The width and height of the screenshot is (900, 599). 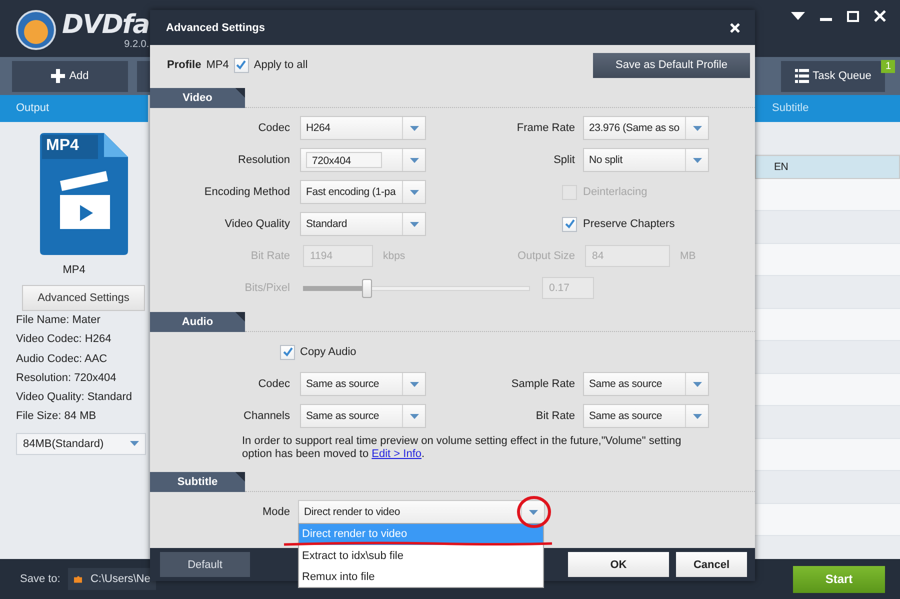 I want to click on logo-icon, so click(x=36, y=30).